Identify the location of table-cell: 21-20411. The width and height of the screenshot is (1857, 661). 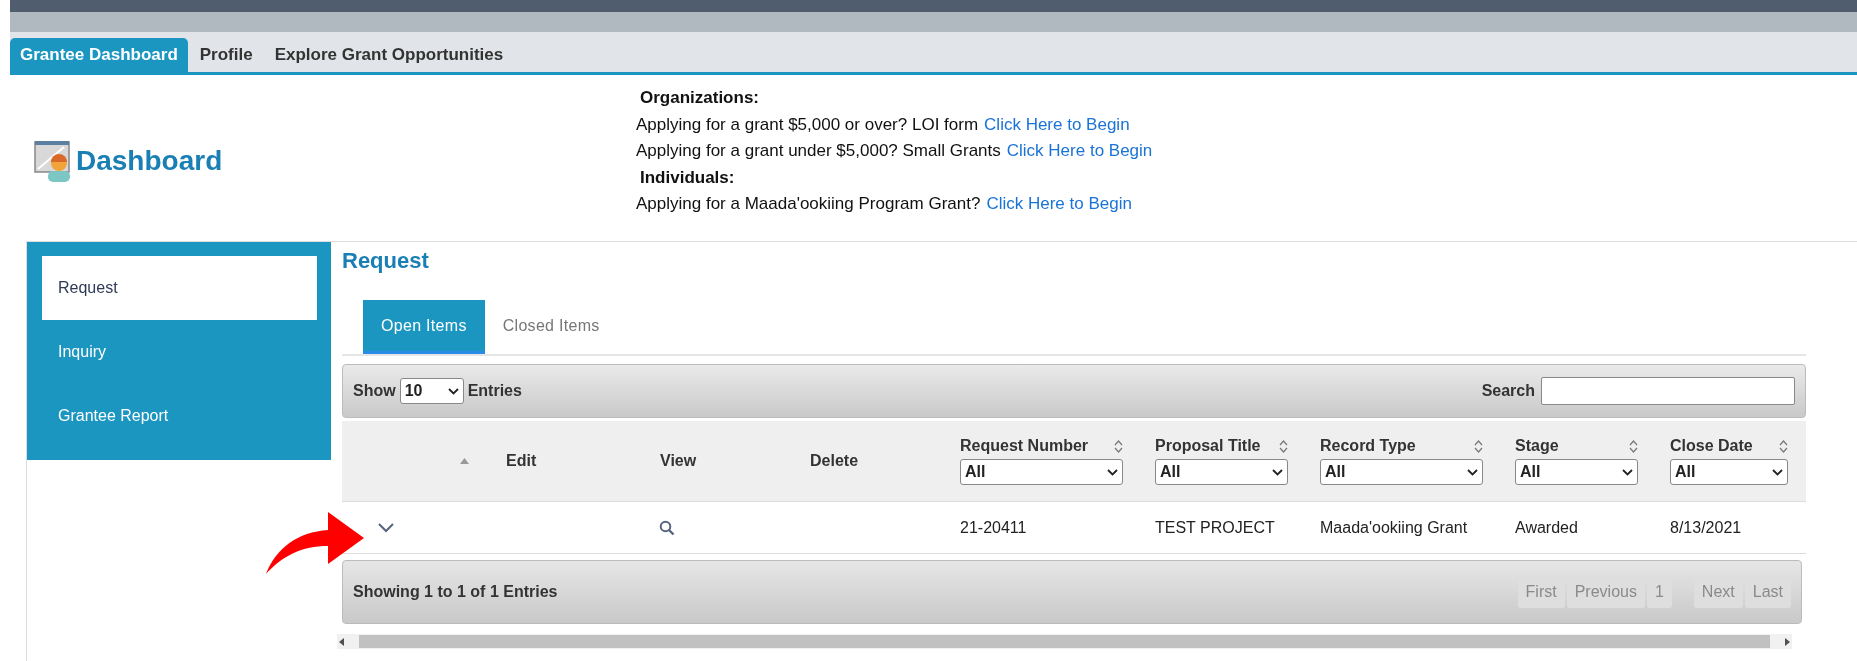
(993, 527).